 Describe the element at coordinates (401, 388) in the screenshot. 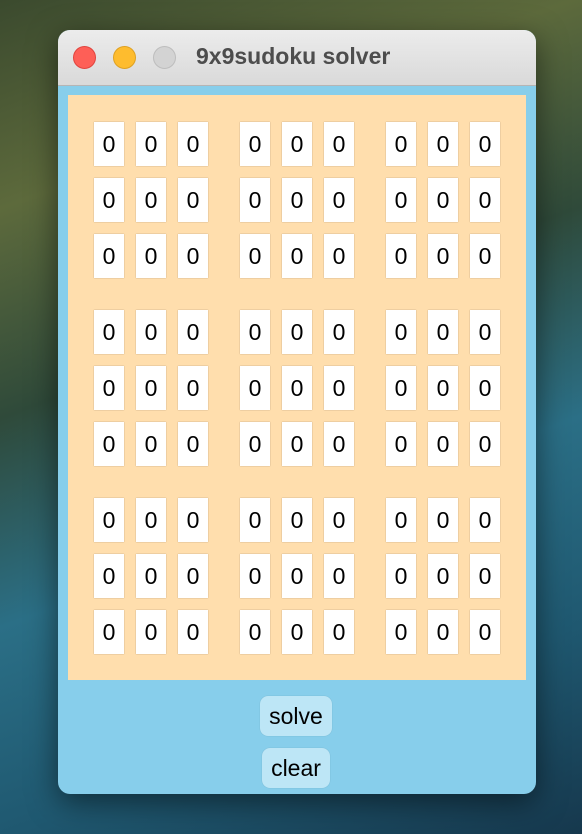

I see `cell-input-r5-c7: 0` at that location.